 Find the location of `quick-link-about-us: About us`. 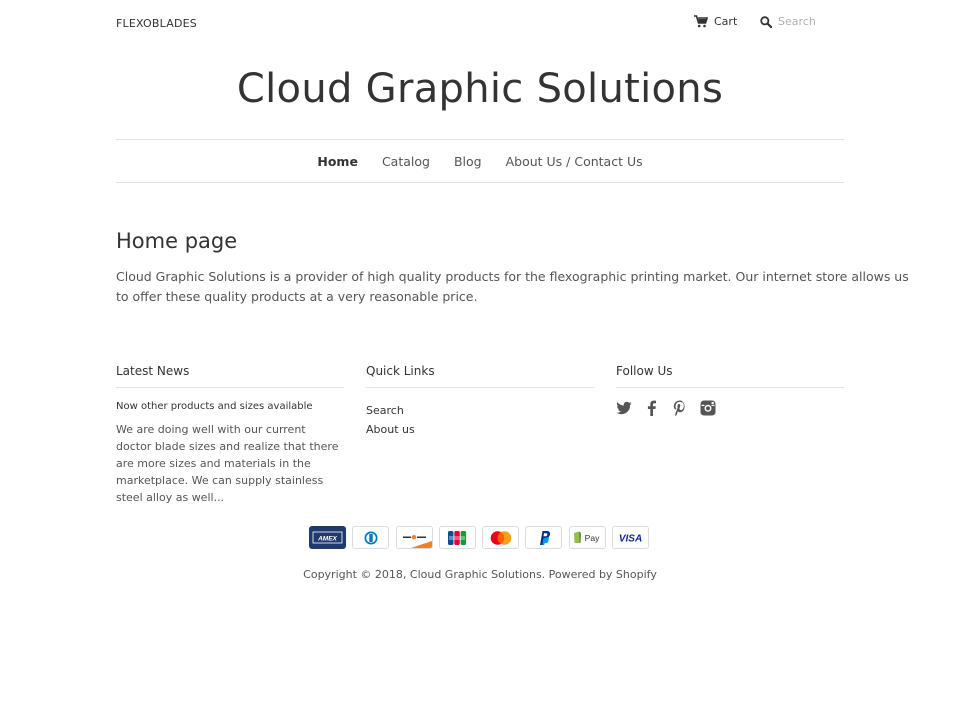

quick-link-about-us: About us is located at coordinates (390, 429).